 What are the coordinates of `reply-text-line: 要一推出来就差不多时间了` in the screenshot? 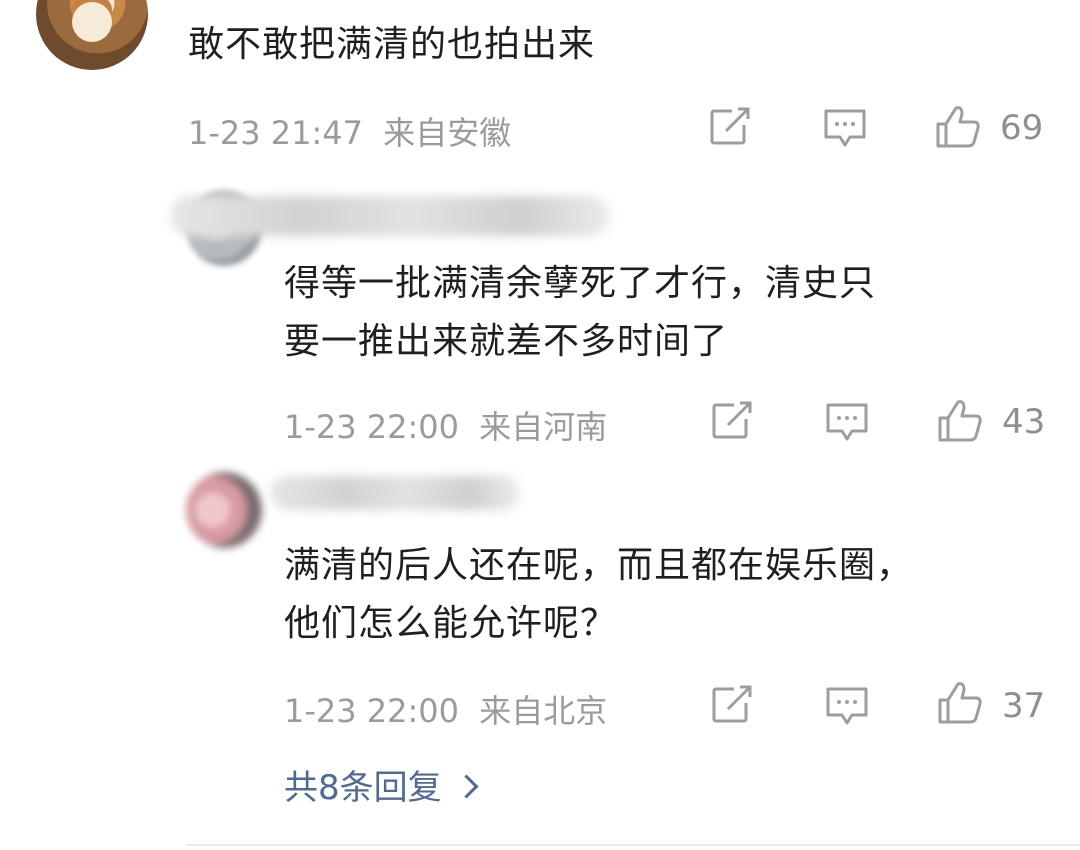 It's located at (506, 341).